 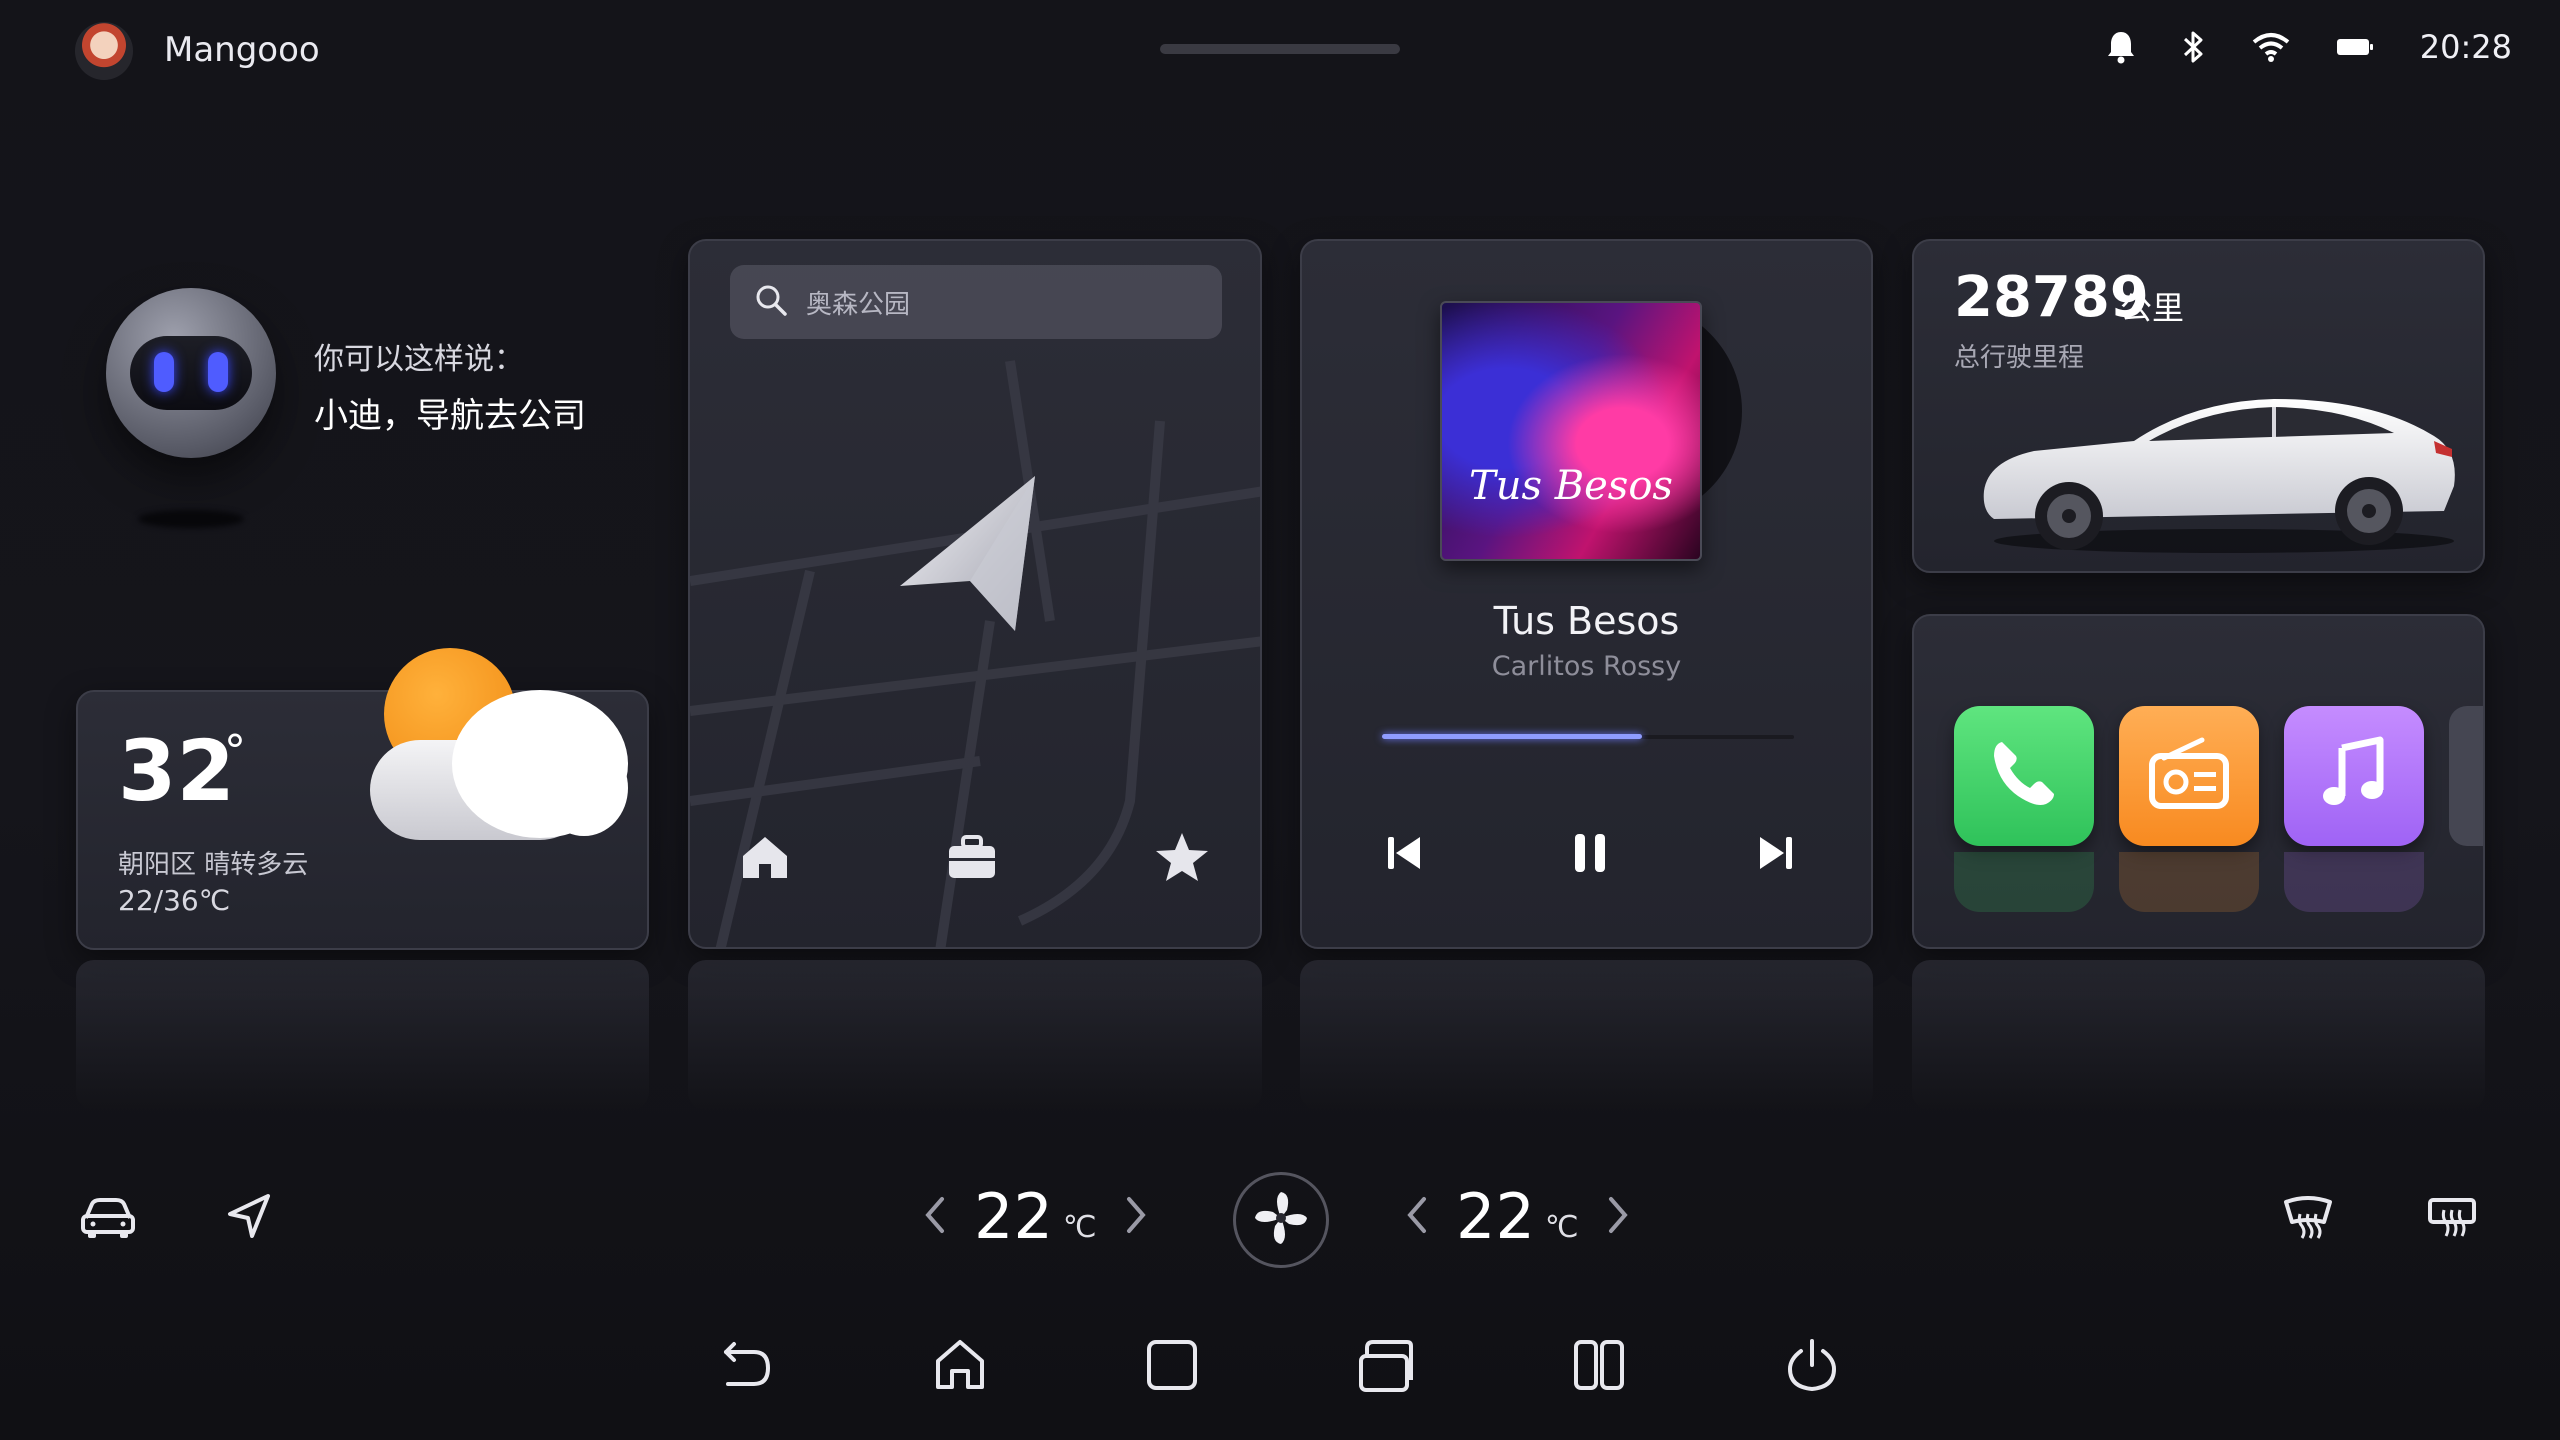 I want to click on phone-app-reflection, so click(x=2024, y=882).